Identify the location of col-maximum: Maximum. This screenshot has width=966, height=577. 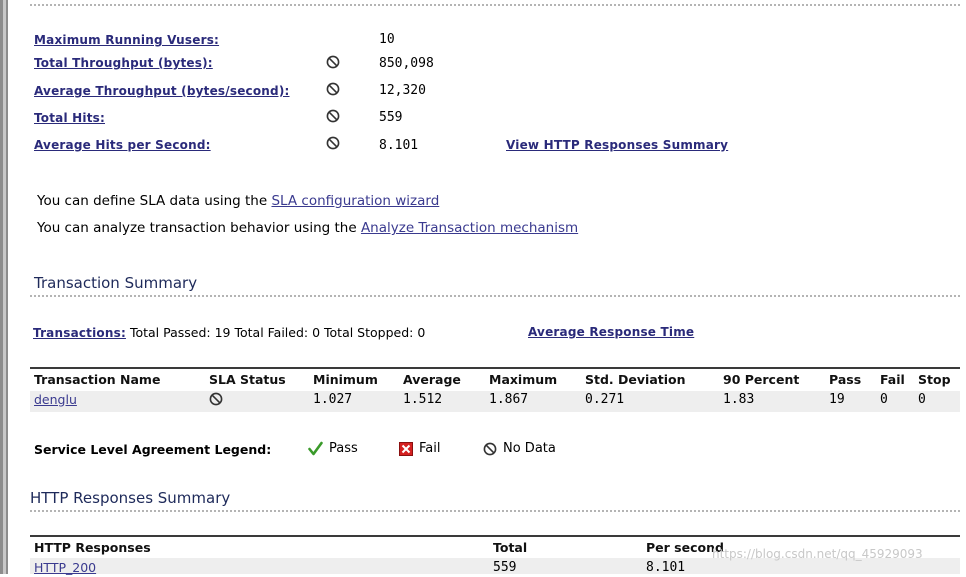
(523, 379).